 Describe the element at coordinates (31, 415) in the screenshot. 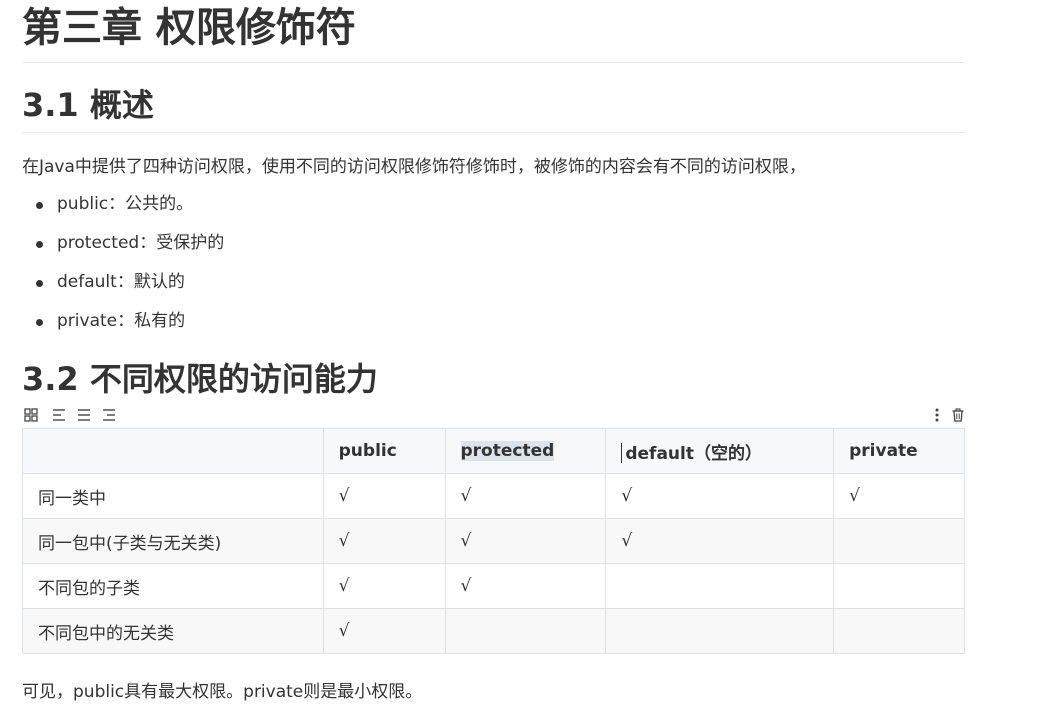

I see `grid-icon` at that location.